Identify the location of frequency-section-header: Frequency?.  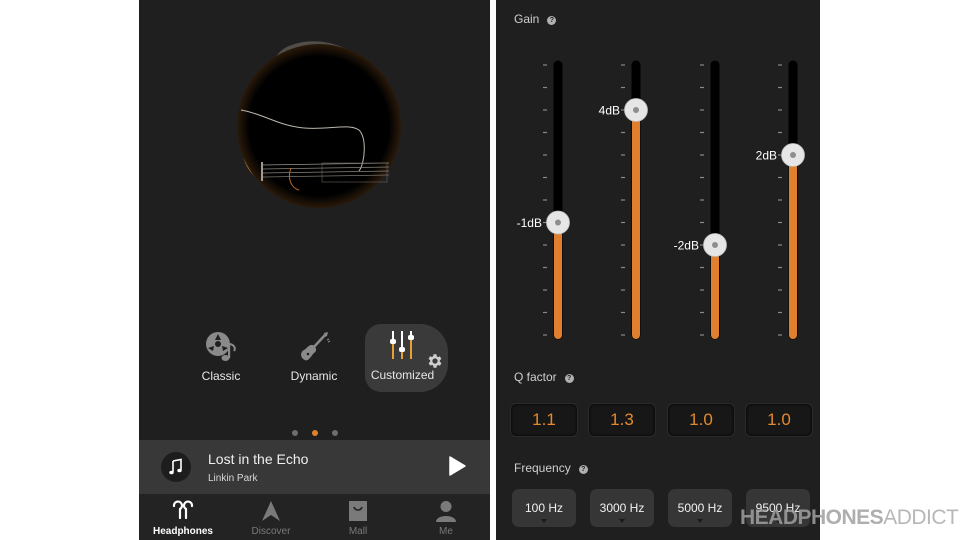
(551, 468).